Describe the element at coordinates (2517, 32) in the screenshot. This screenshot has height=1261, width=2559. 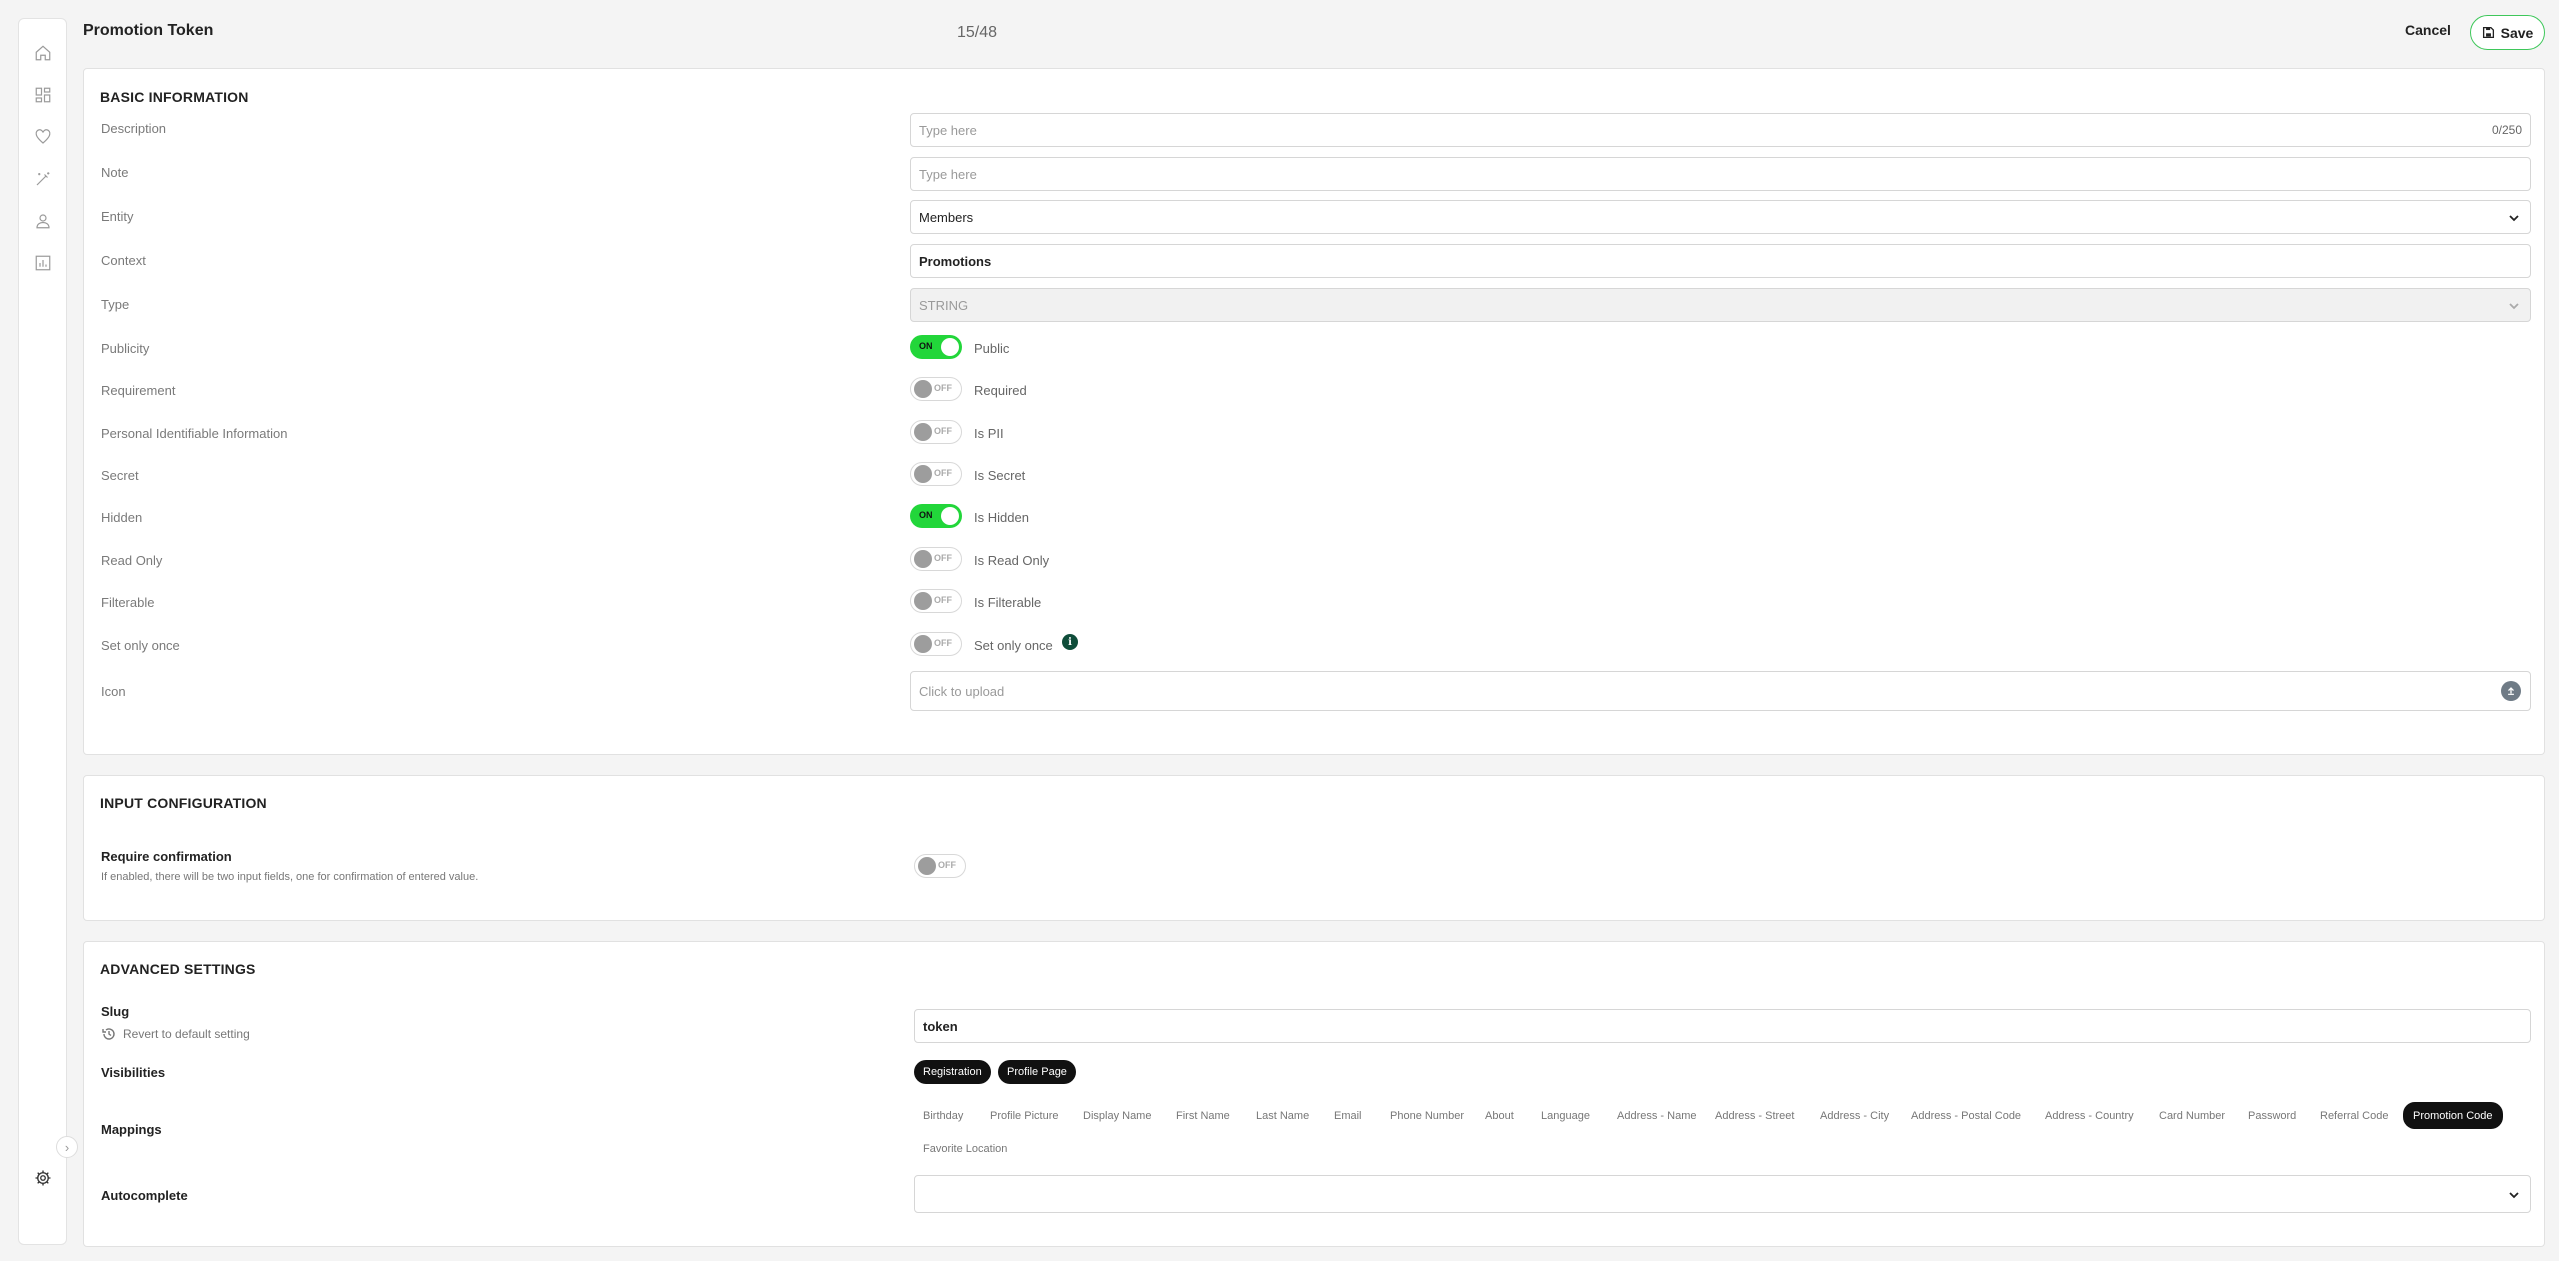
I see `save-label: Save` at that location.